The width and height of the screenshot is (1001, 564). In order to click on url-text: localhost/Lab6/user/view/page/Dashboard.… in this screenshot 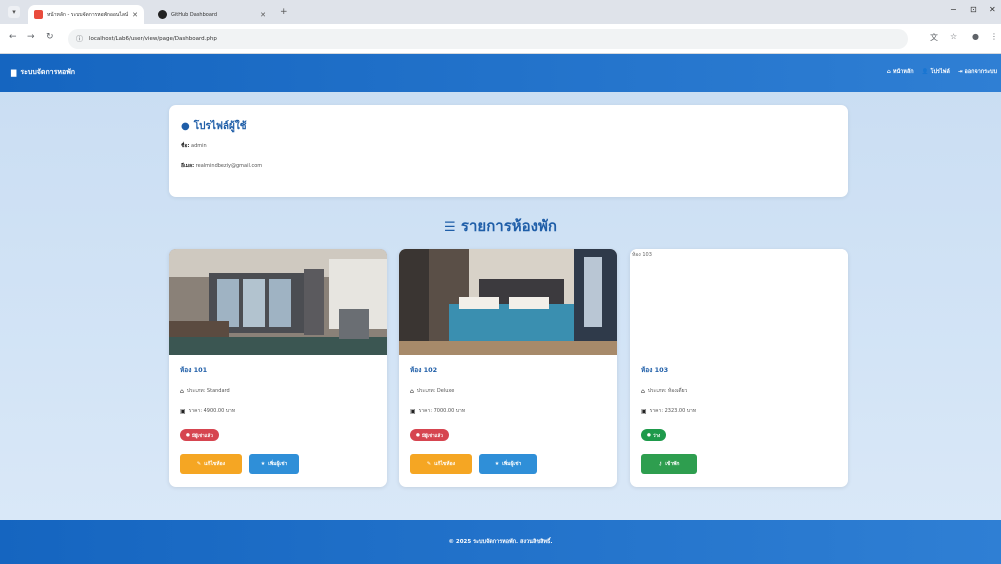, I will do `click(153, 39)`.